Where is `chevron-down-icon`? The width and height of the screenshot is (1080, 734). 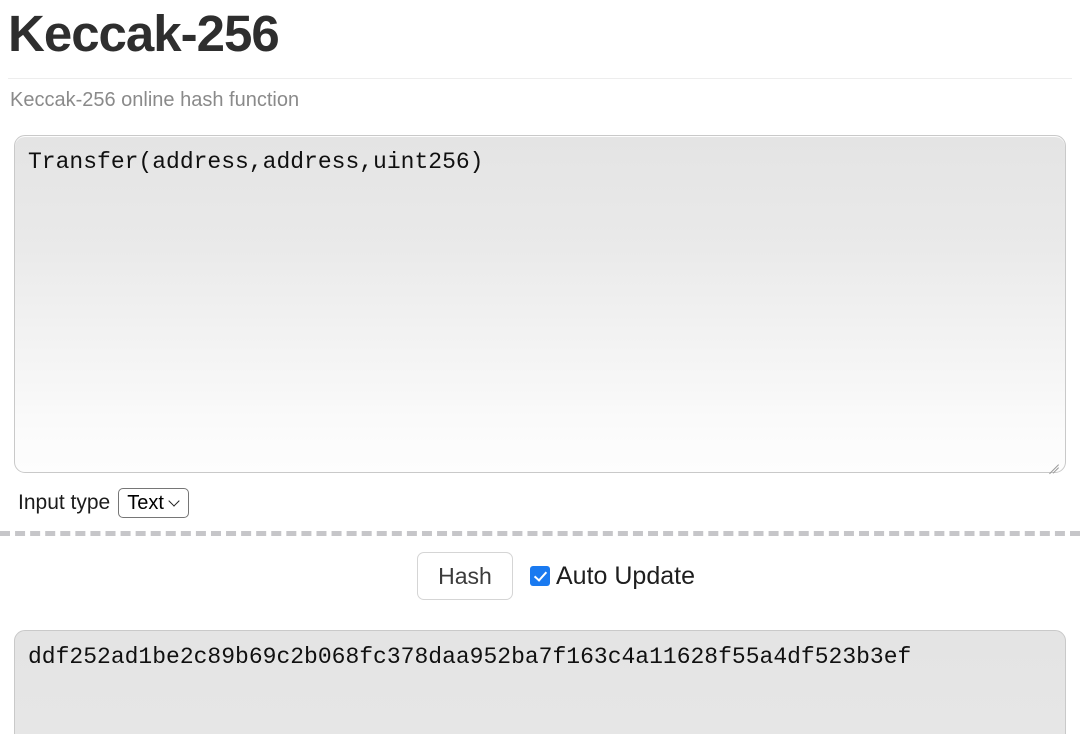 chevron-down-icon is located at coordinates (175, 501).